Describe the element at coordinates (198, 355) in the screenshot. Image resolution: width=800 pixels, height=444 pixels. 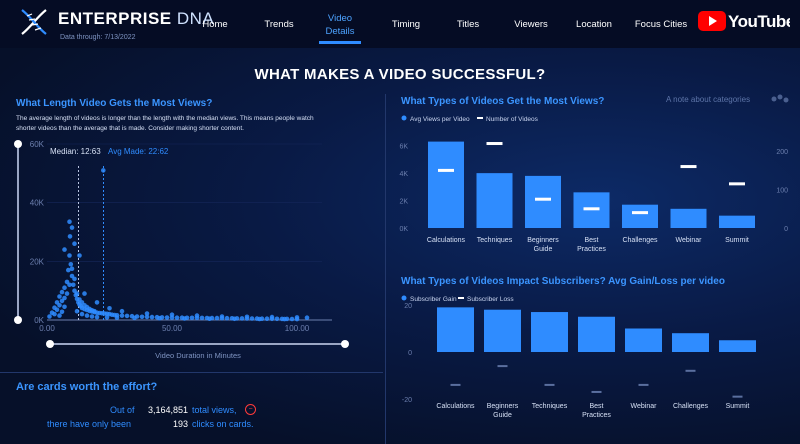
I see `x-axis-label: Video Duration in Minutes` at that location.